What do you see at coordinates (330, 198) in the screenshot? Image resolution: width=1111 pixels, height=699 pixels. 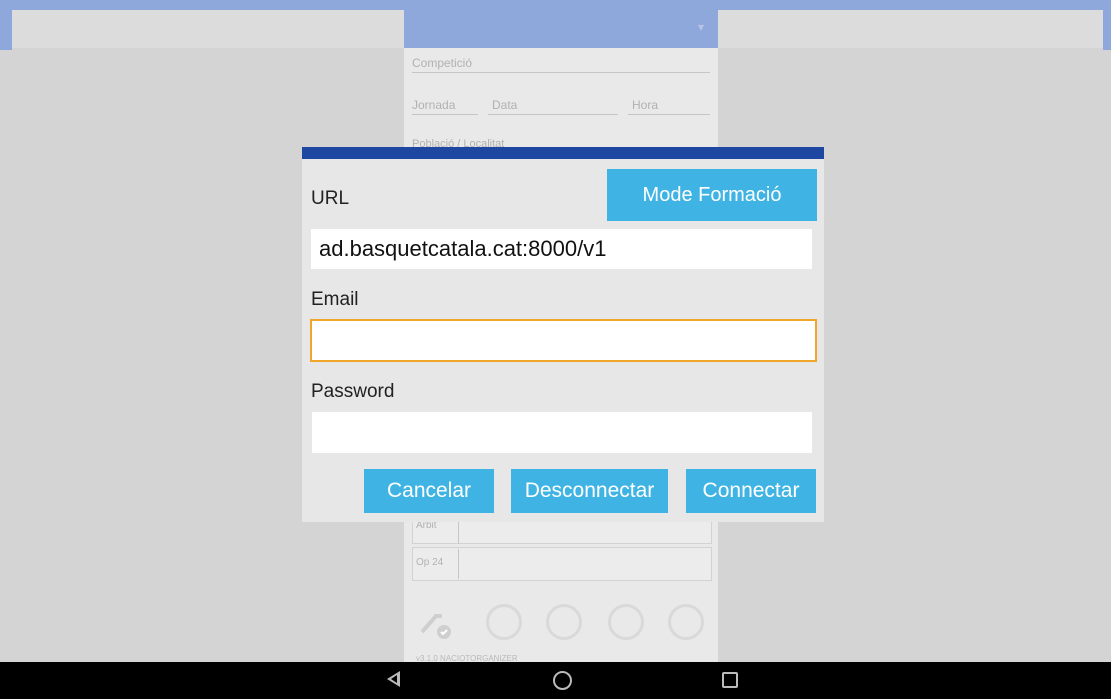 I see `url-label: URL` at bounding box center [330, 198].